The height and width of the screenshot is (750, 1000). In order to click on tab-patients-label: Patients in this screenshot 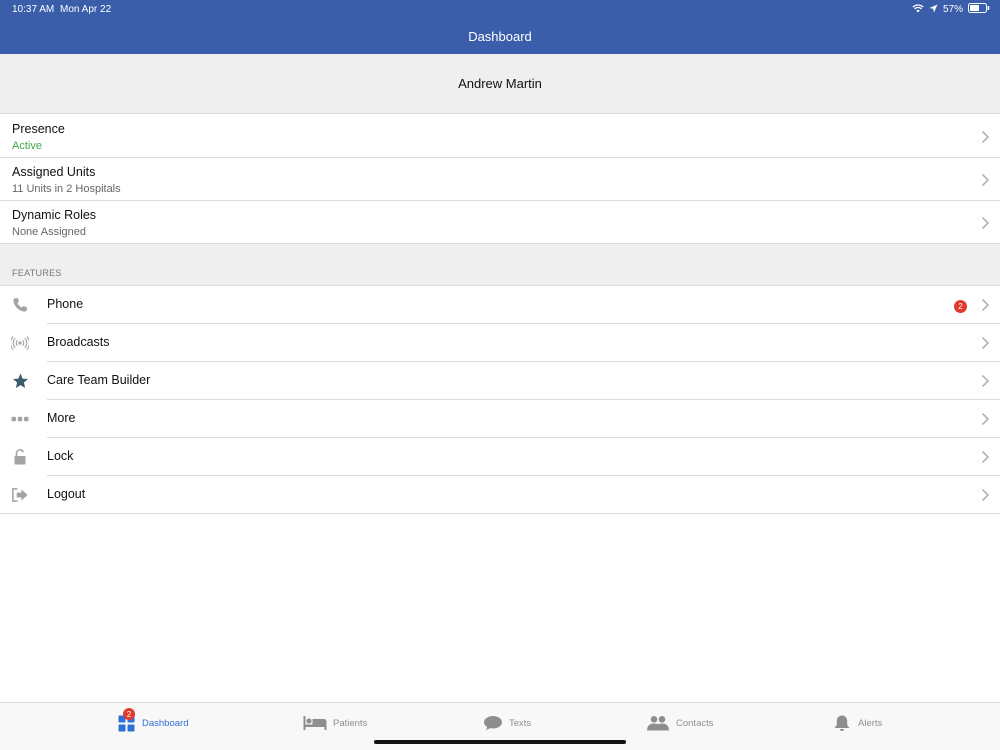, I will do `click(350, 723)`.